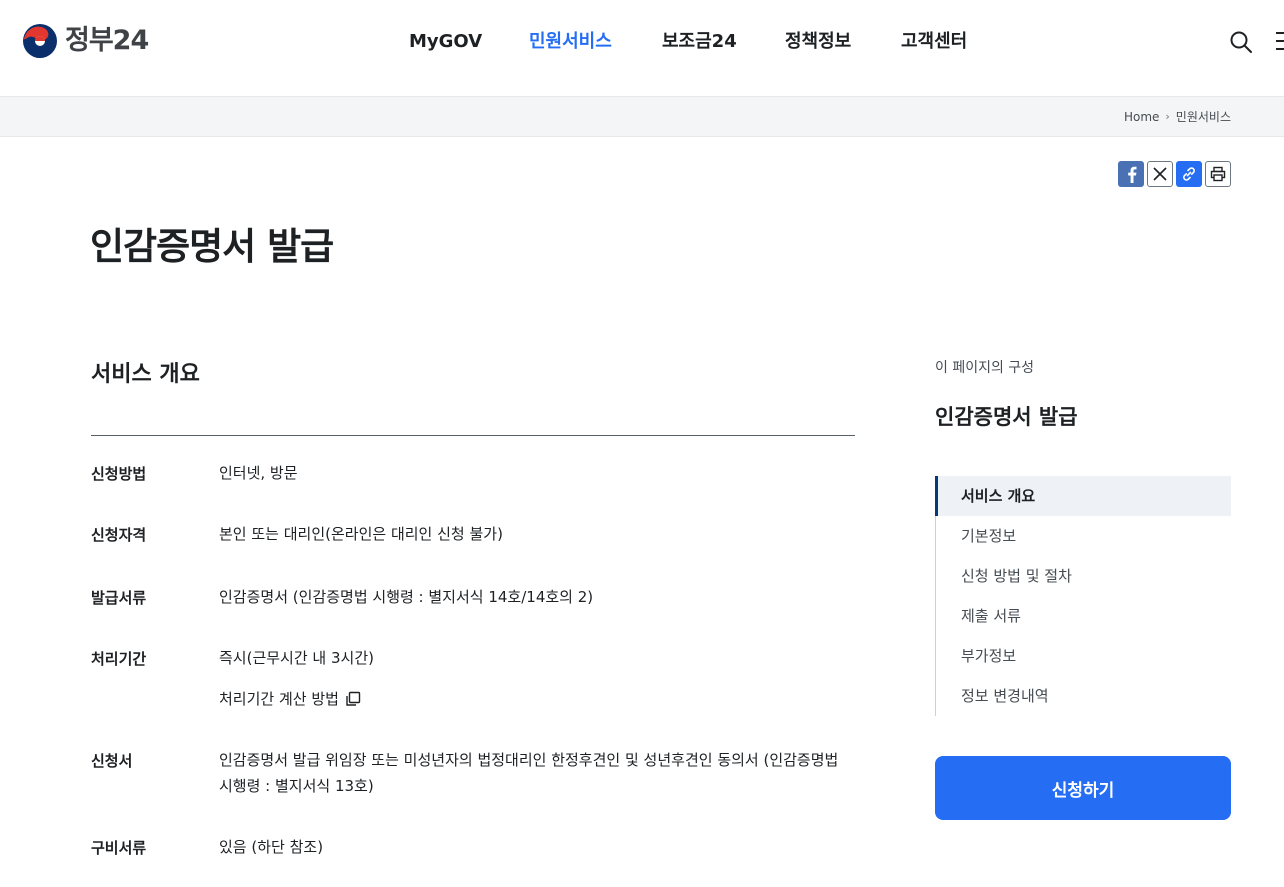 Image resolution: width=1284 pixels, height=887 pixels. I want to click on breadcrumb-bar: Home › 민원서비스, so click(642, 116).